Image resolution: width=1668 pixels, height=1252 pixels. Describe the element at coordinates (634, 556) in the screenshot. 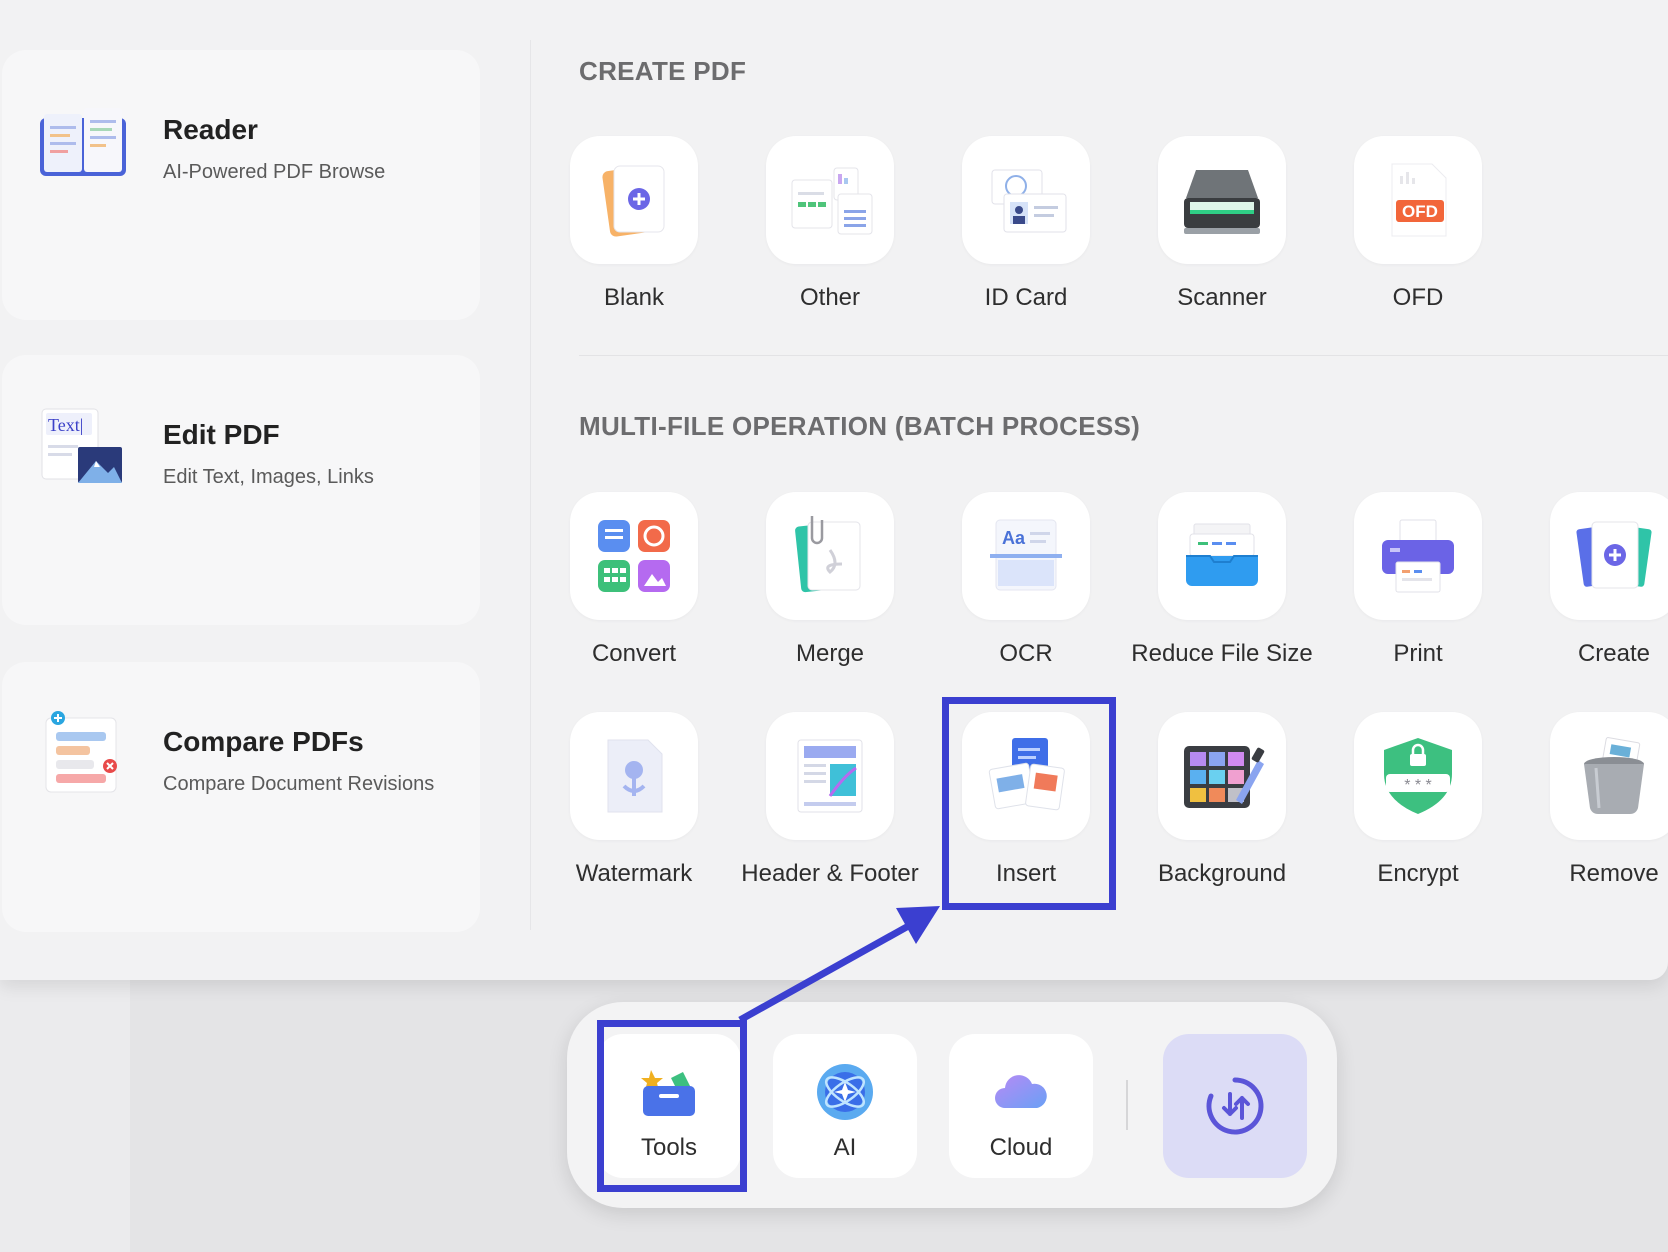

I see `convert-icon` at that location.